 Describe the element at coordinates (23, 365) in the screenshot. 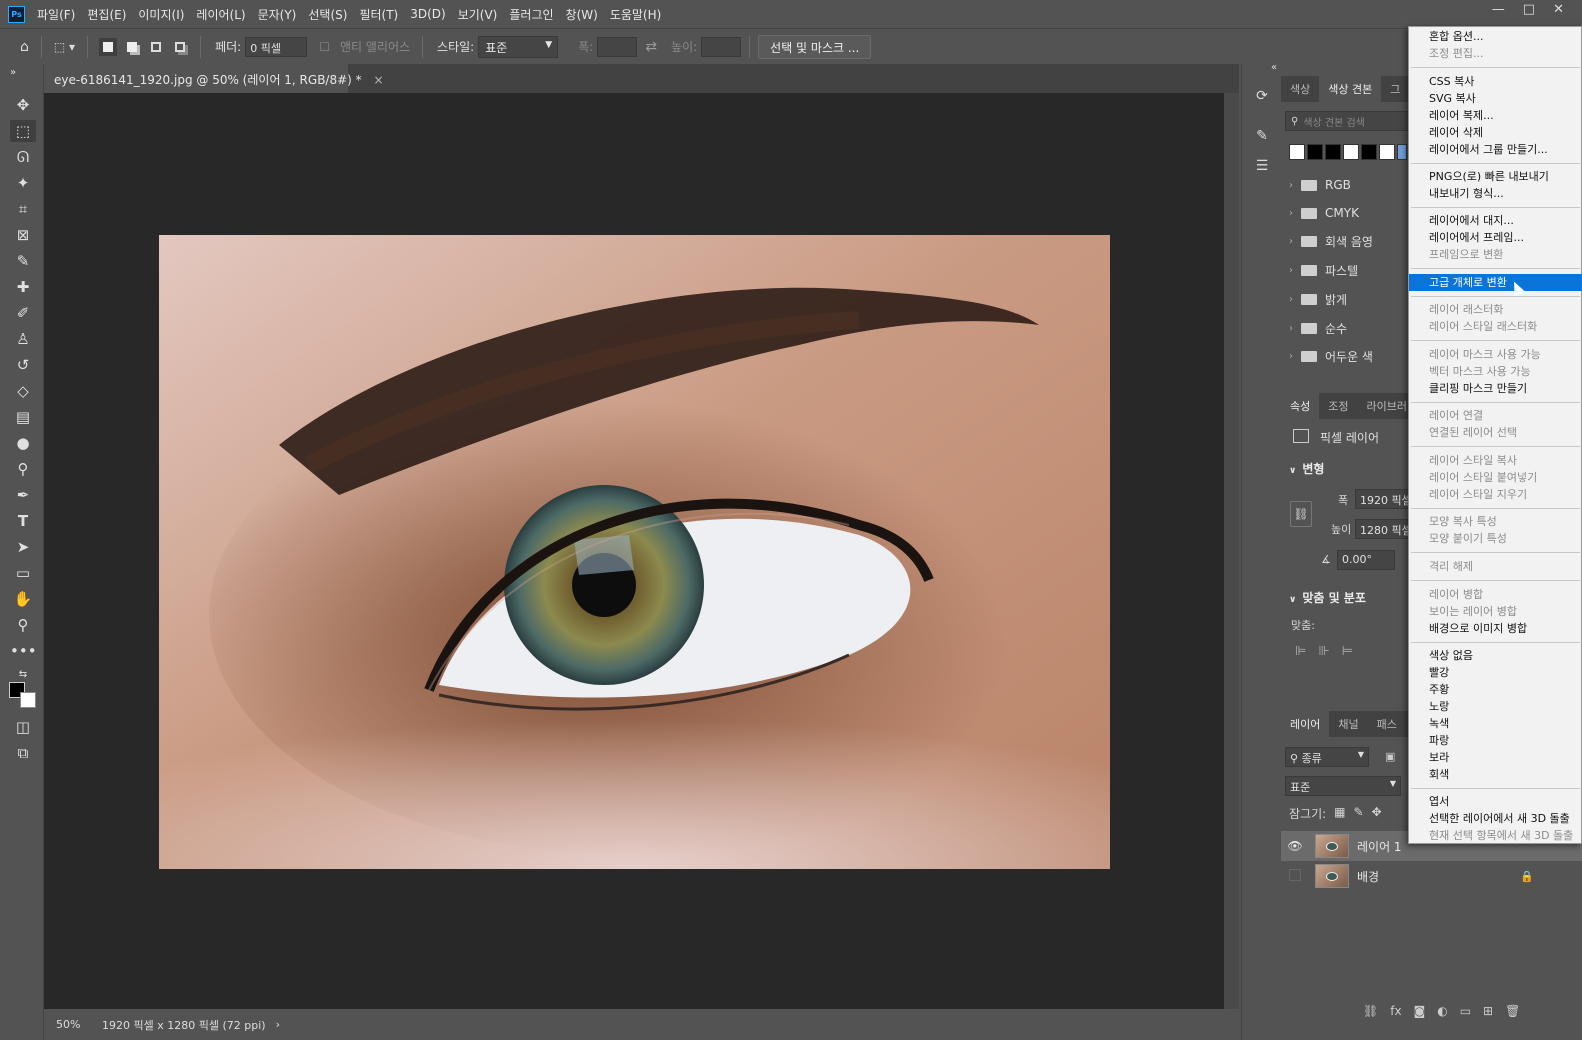

I see `history-brush-tool-icon: ↺` at that location.